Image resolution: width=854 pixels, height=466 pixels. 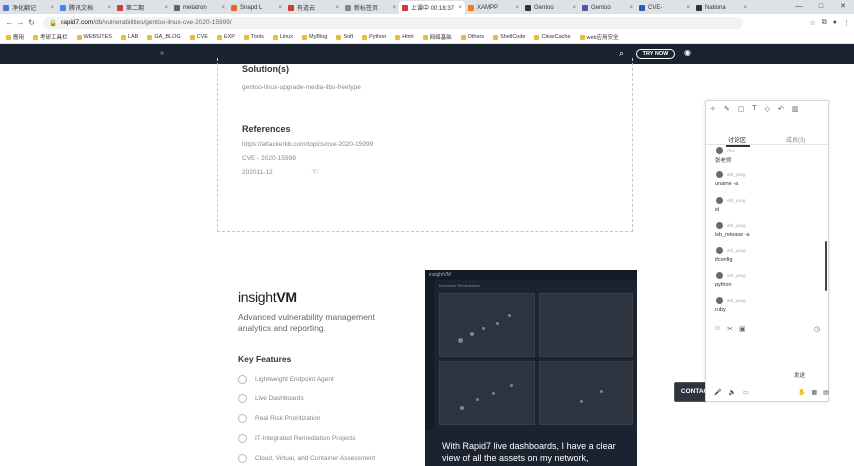 I want to click on menu-icon: ⋮, so click(x=846, y=23).